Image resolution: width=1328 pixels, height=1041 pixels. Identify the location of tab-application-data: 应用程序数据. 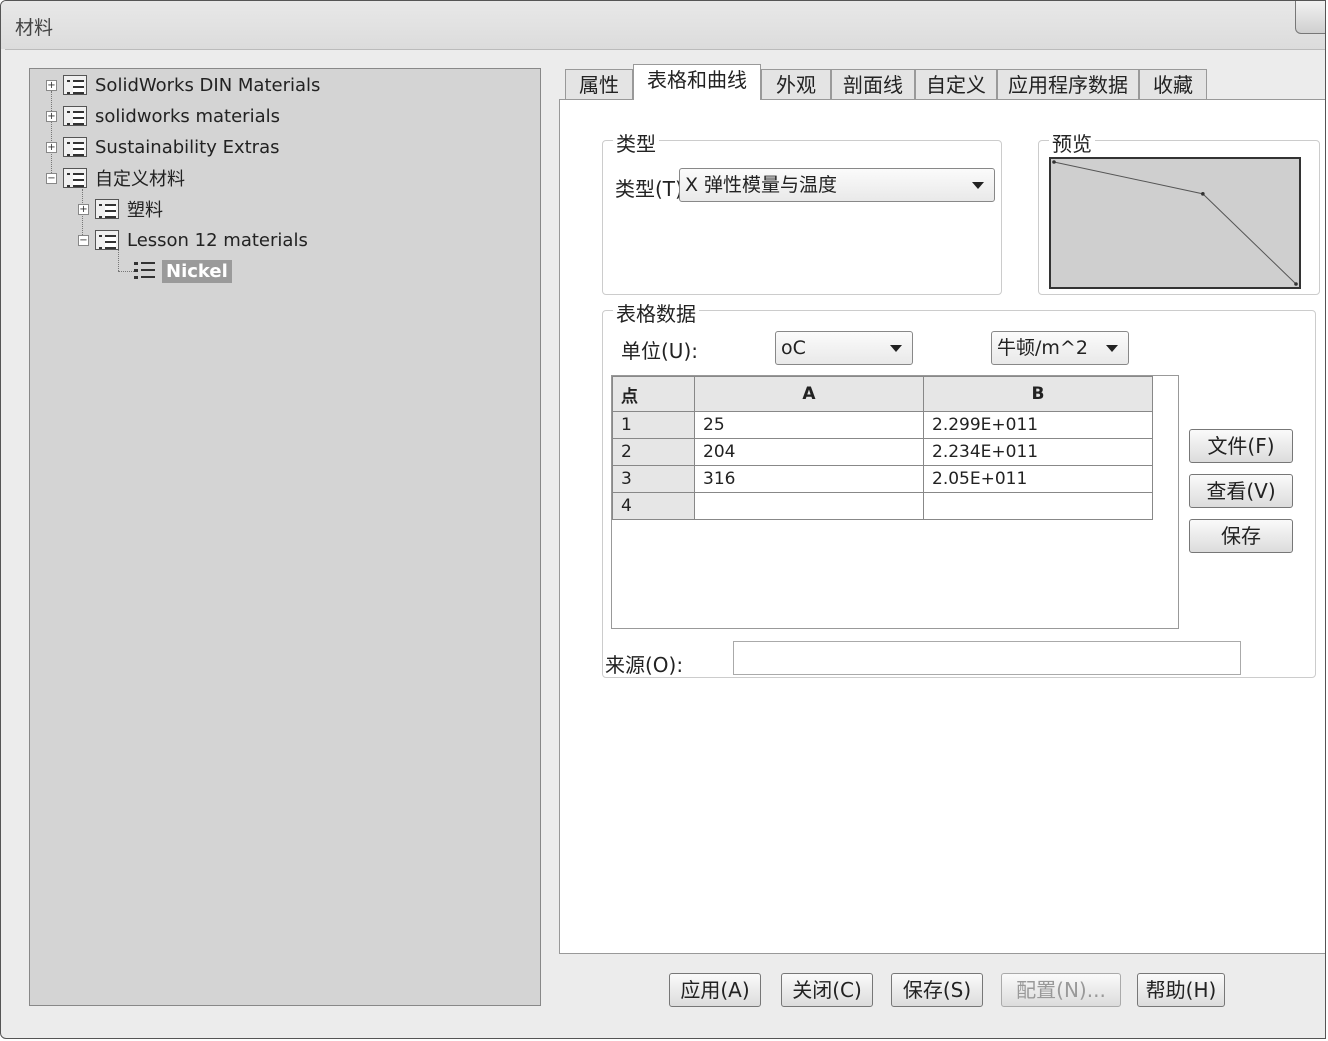
(1068, 84).